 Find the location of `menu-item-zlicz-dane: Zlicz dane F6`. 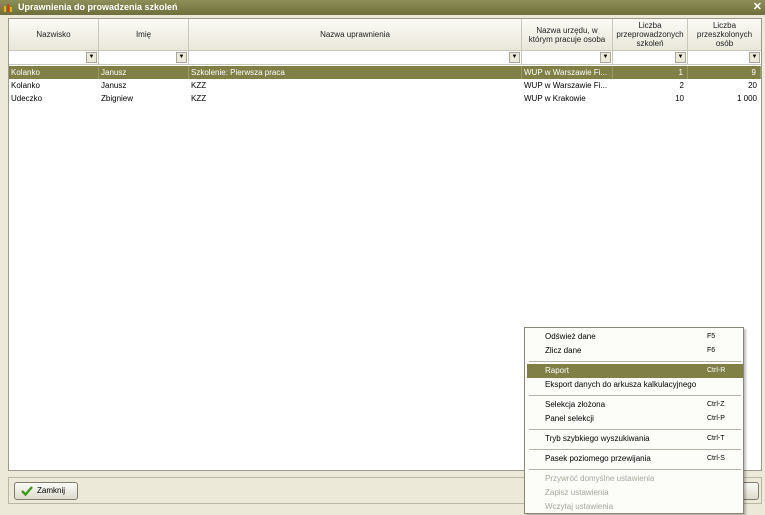

menu-item-zlicz-dane: Zlicz dane F6 is located at coordinates (635, 351).